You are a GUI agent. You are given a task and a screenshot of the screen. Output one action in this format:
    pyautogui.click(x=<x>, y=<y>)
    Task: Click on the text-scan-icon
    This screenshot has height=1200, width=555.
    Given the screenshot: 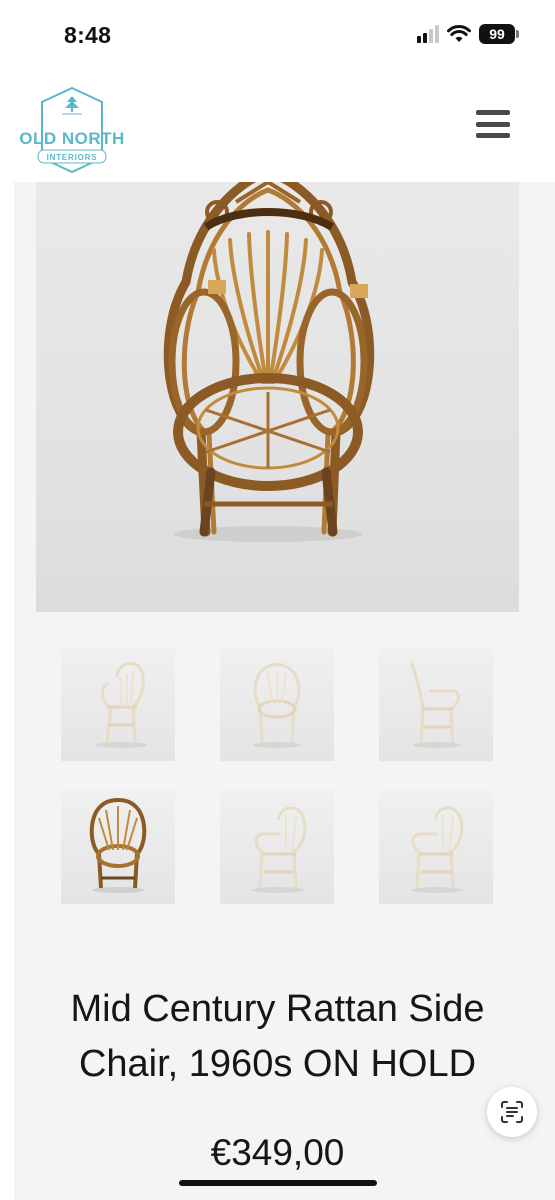 What is the action you would take?
    pyautogui.click(x=512, y=1112)
    